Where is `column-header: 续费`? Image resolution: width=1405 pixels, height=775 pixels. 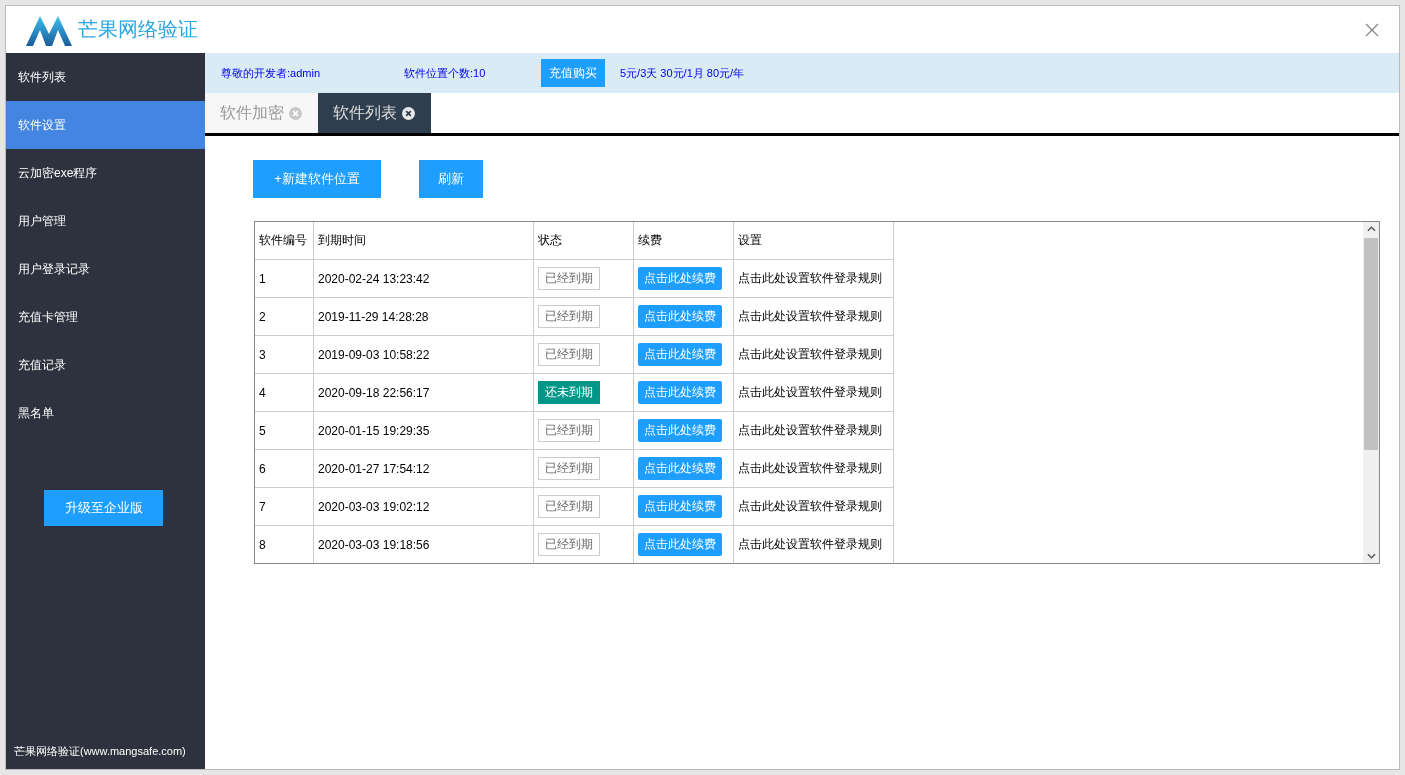 column-header: 续费 is located at coordinates (683, 241).